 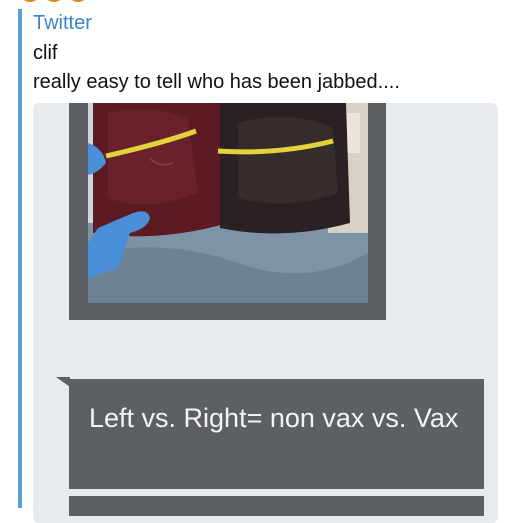 I want to click on link-preview-site-name: Twitter, so click(x=62, y=23).